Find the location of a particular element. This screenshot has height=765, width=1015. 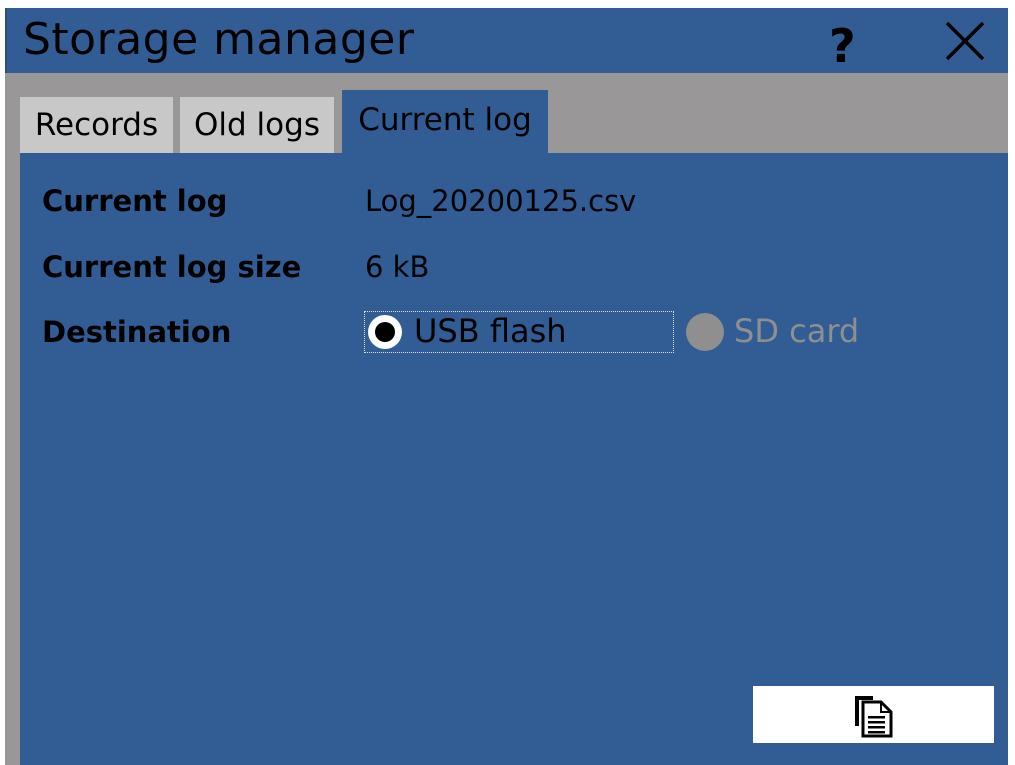

tab-records: Records is located at coordinates (96, 125).